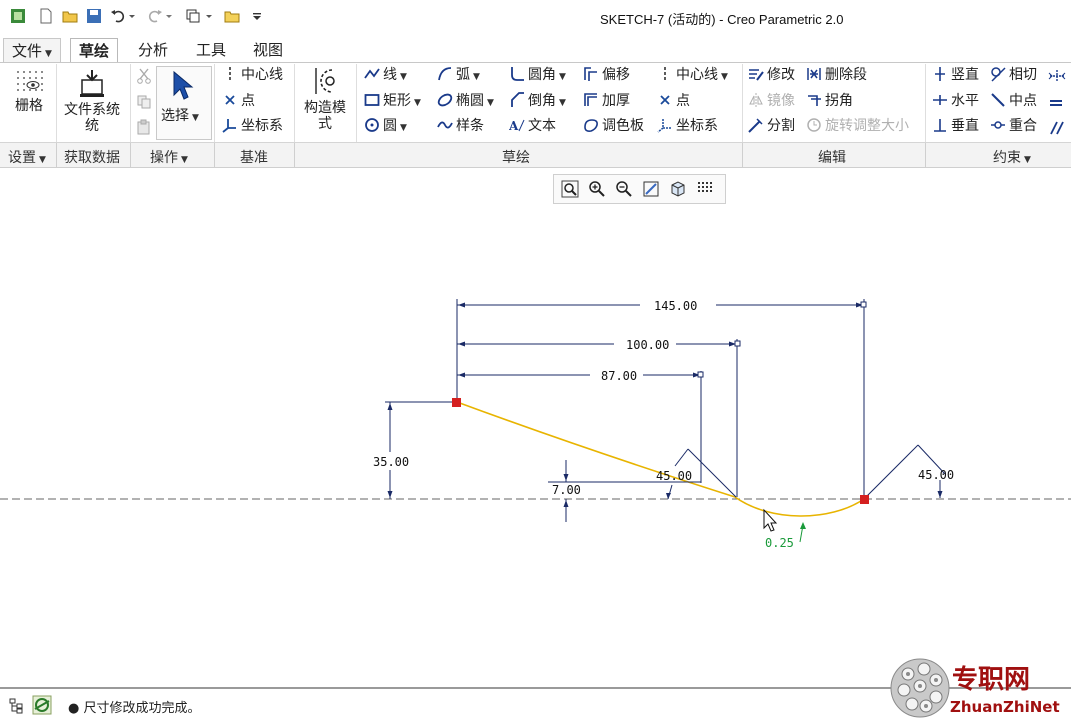  I want to click on refit-icon, so click(570, 189).